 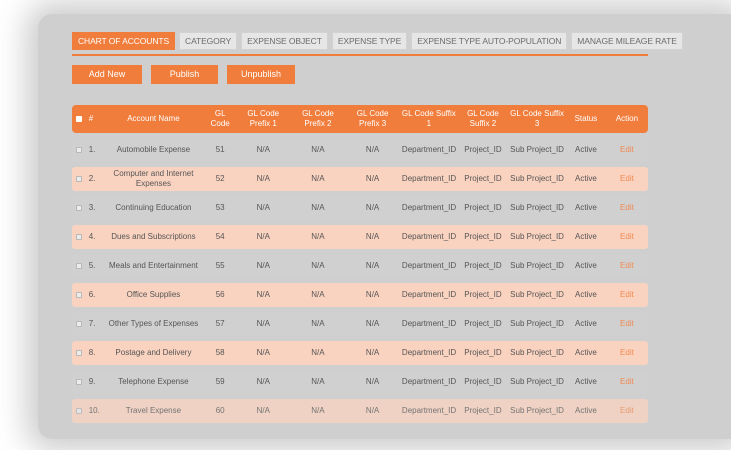 I want to click on account-name-cell: Office Supplies, so click(x=153, y=295).